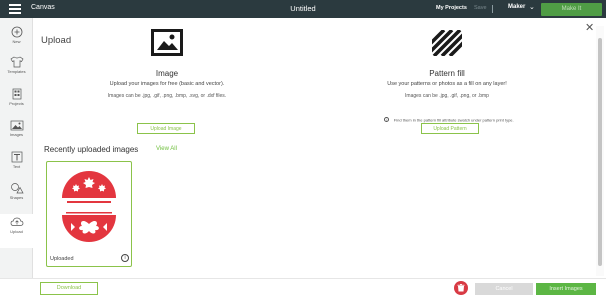 Image resolution: width=606 pixels, height=303 pixels. What do you see at coordinates (16, 157) in the screenshot?
I see `text-icon` at bounding box center [16, 157].